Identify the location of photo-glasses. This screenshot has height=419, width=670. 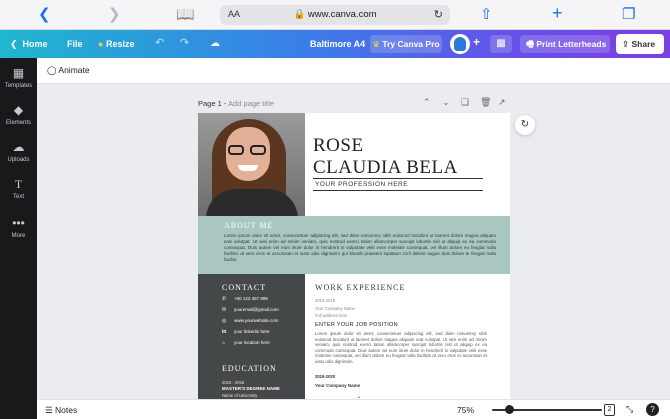
(248, 150).